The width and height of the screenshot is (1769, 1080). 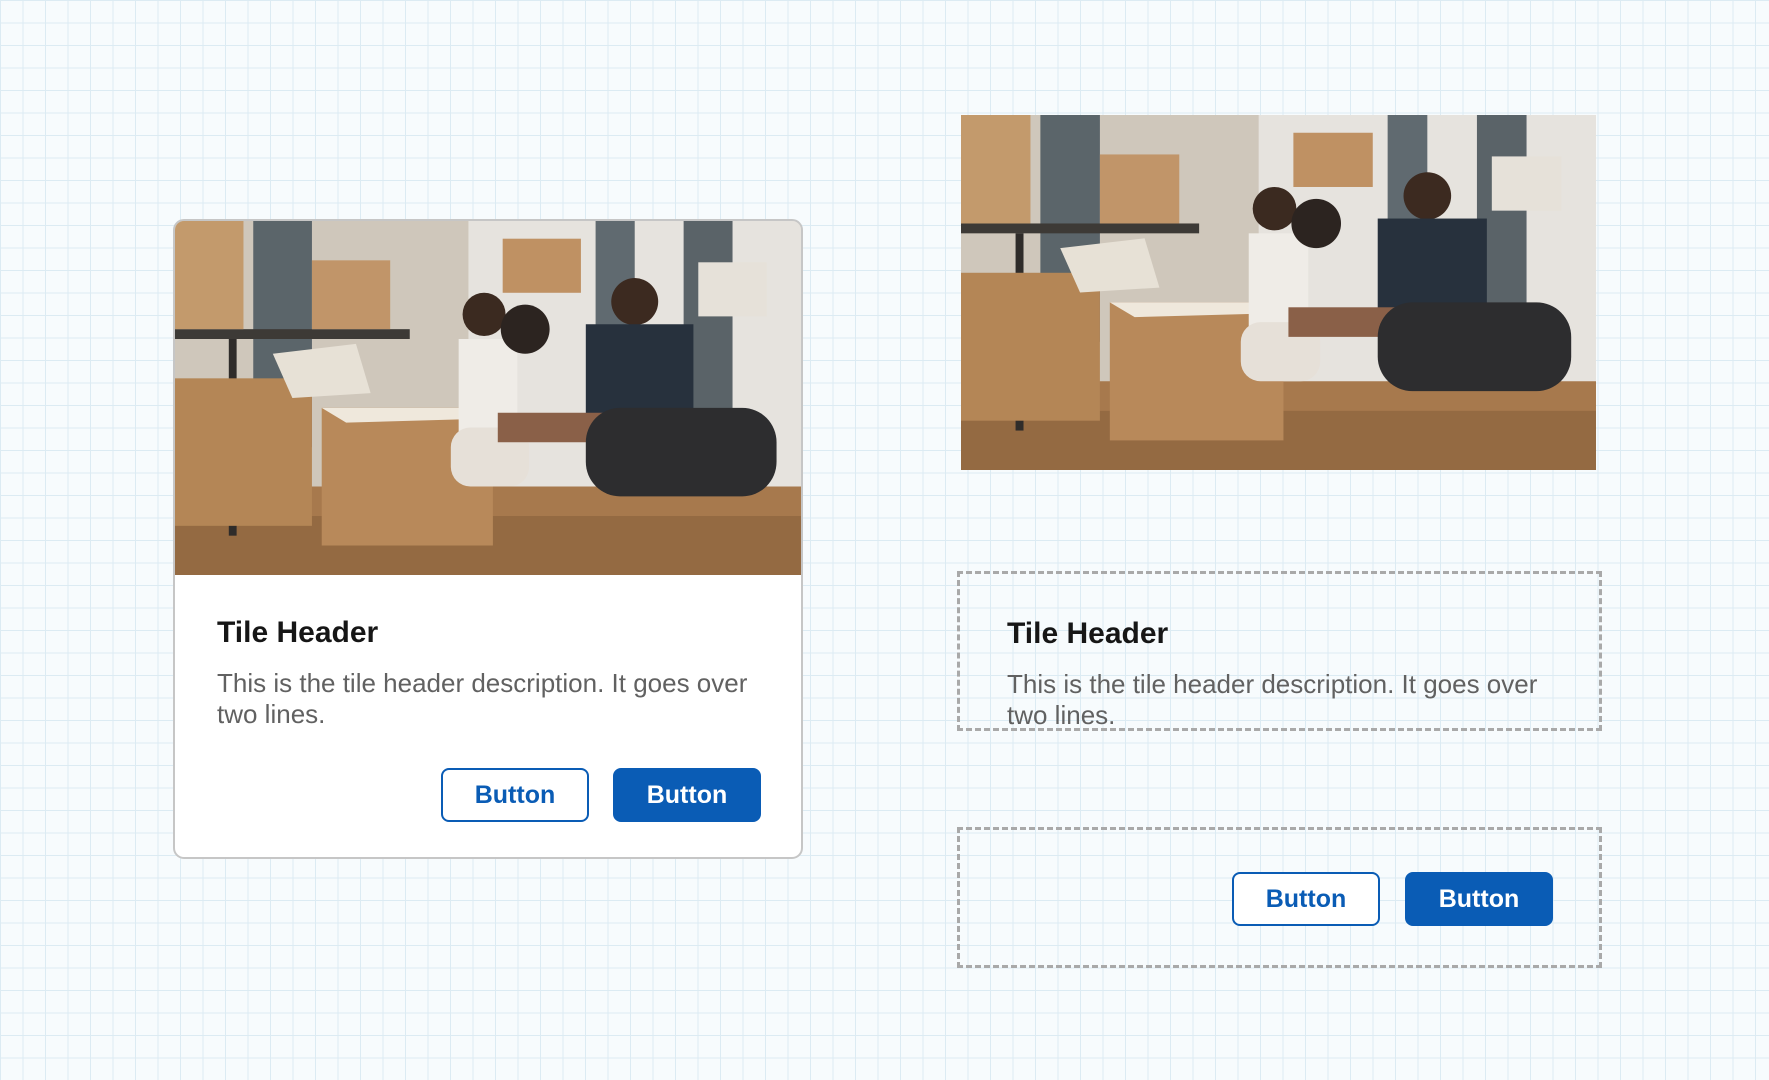 What do you see at coordinates (1479, 899) in the screenshot?
I see `anatomy-primary-button: Button` at bounding box center [1479, 899].